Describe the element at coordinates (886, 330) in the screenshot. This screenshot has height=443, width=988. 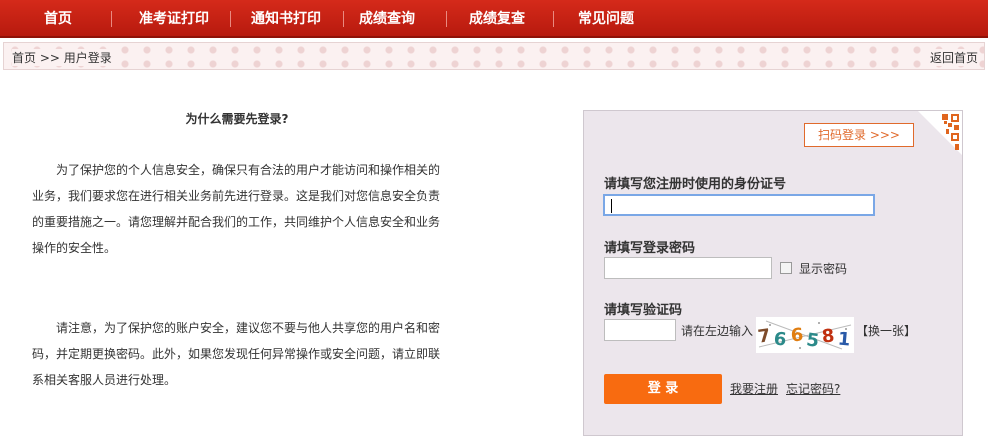
I see `change-captcha-link: 【换一张】` at that location.